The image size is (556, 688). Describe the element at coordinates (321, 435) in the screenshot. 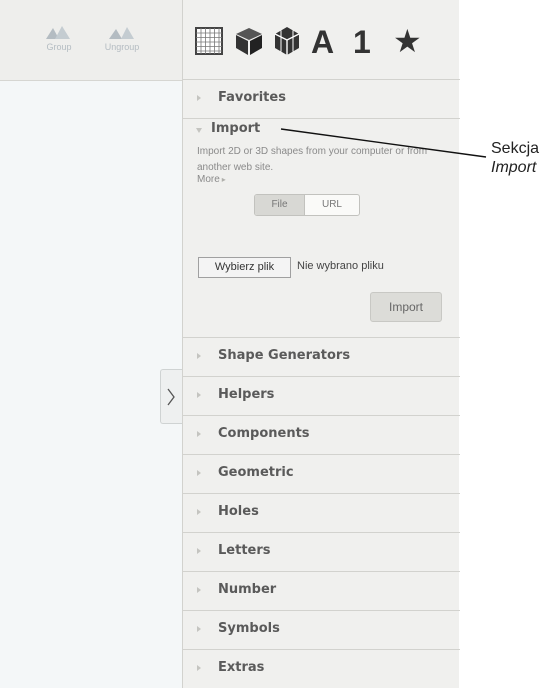

I see `section-components: Components` at that location.